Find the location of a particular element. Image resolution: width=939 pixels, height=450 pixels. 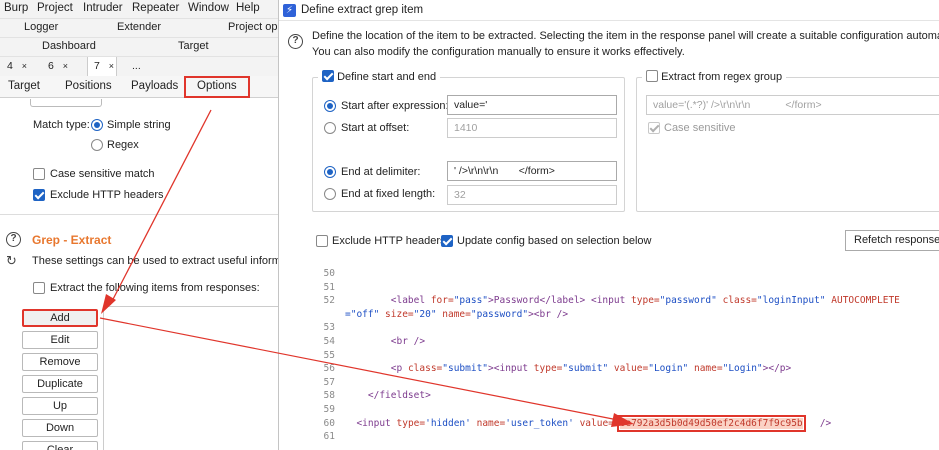

menu-window: Window is located at coordinates (208, 8).